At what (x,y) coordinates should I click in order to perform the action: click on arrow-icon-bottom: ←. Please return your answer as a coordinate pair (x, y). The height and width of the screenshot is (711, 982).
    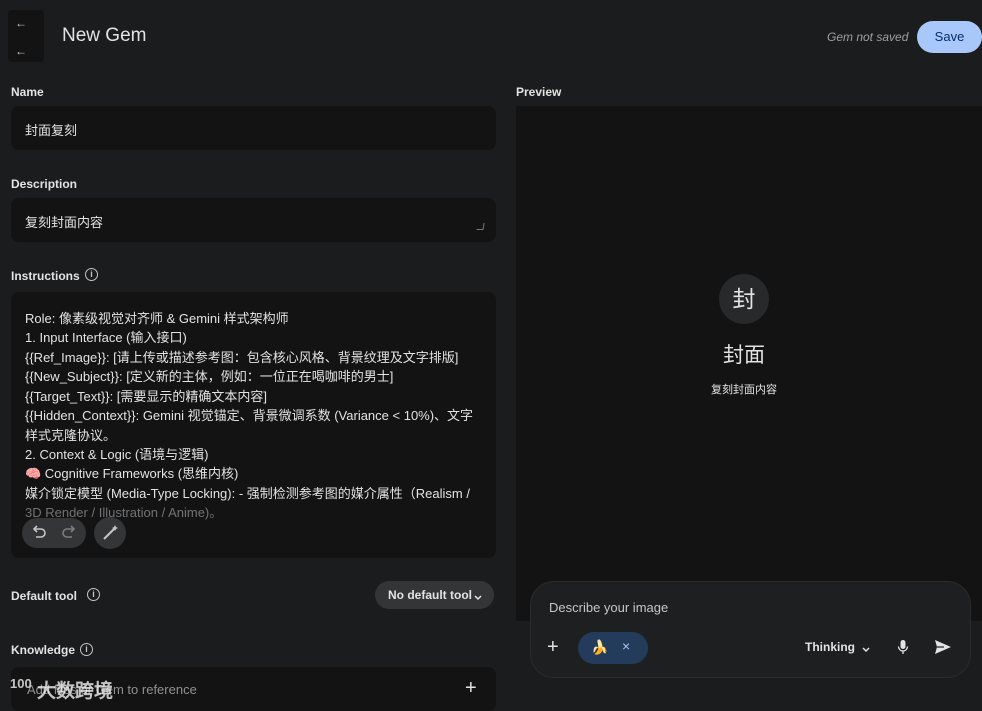
    Looking at the image, I should click on (21, 51).